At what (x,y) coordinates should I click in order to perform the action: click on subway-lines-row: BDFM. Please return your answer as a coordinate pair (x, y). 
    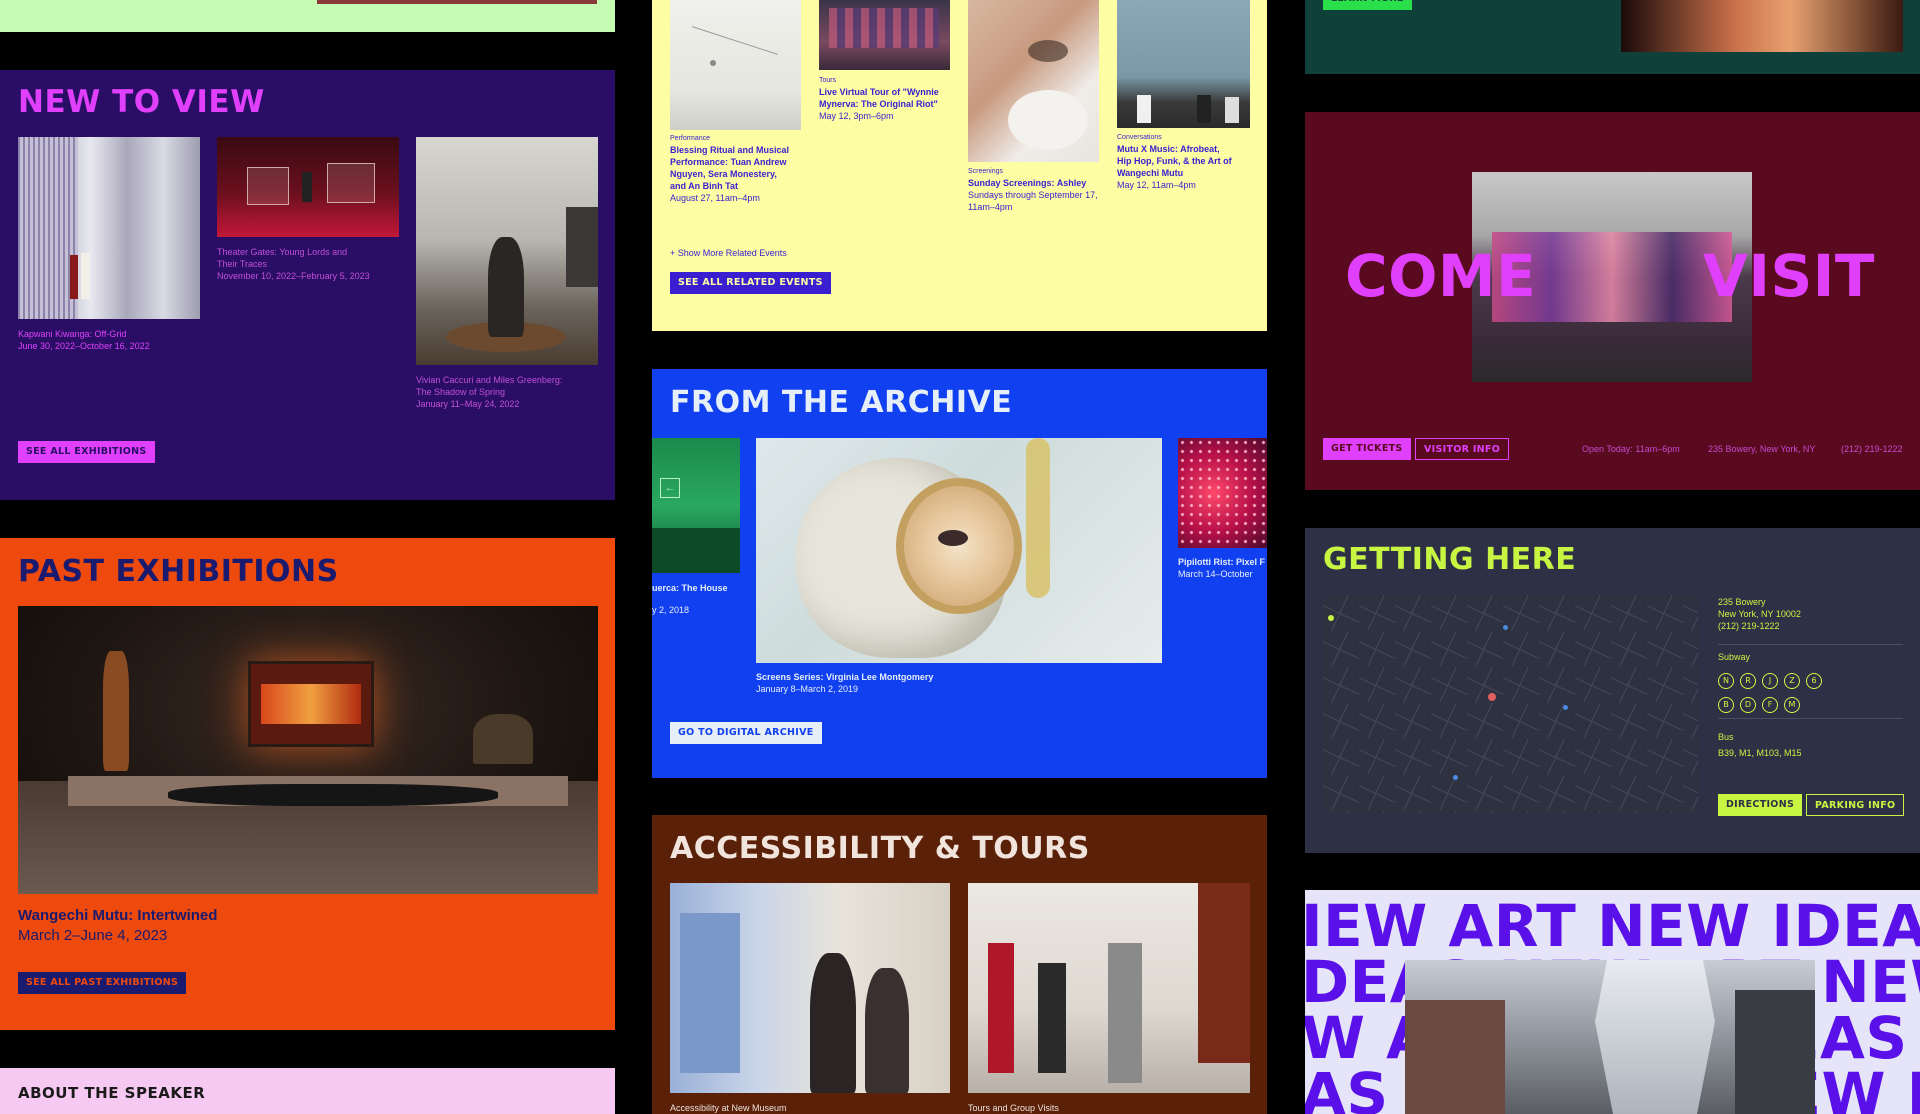
    Looking at the image, I should click on (1762, 703).